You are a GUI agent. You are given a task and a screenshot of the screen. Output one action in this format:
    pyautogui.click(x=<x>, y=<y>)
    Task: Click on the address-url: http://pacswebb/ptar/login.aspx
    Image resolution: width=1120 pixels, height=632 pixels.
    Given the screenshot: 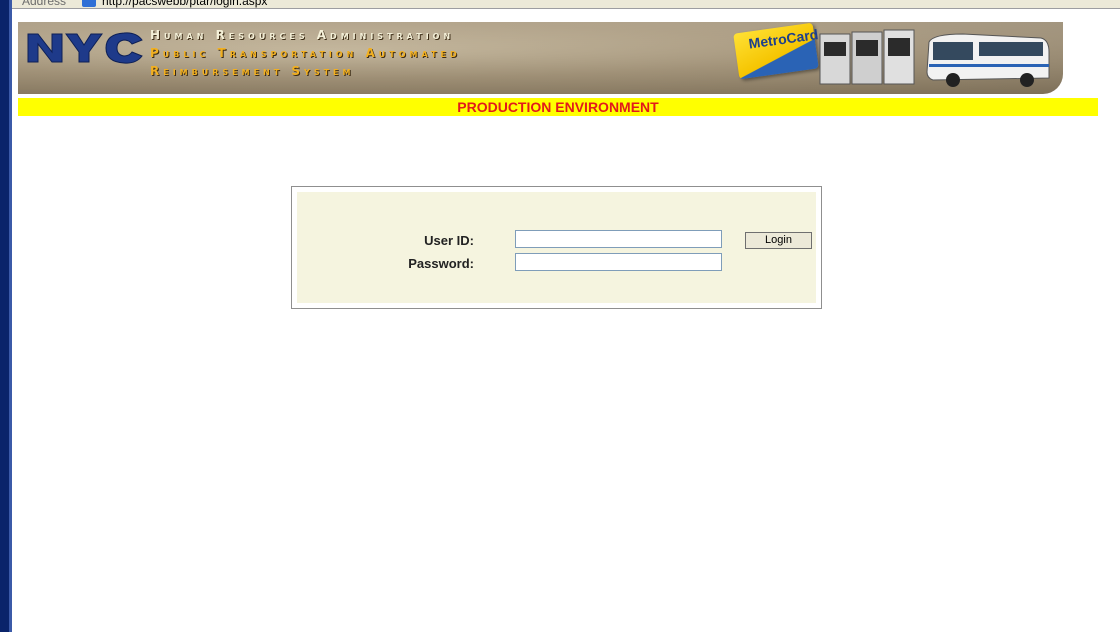 What is the action you would take?
    pyautogui.click(x=184, y=4)
    